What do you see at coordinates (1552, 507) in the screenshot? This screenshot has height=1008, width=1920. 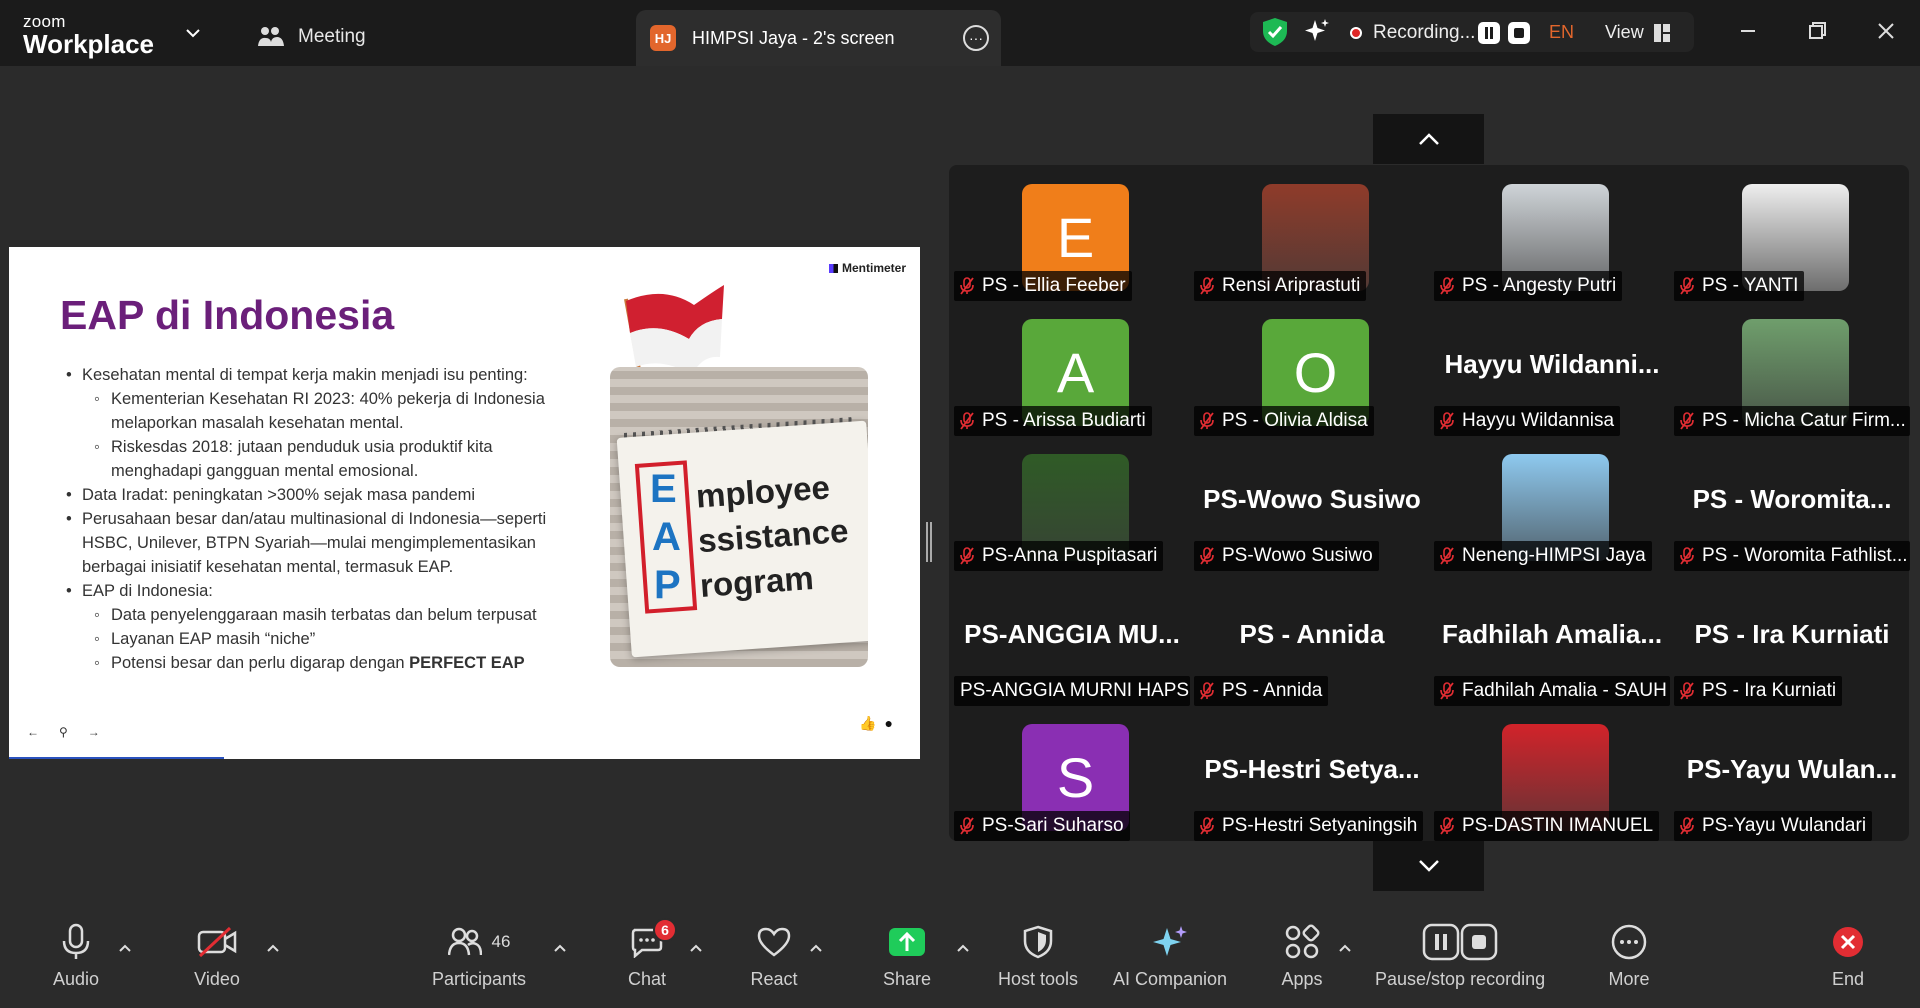 I see `participant-tile: Neneng-HIMPSI Jaya` at bounding box center [1552, 507].